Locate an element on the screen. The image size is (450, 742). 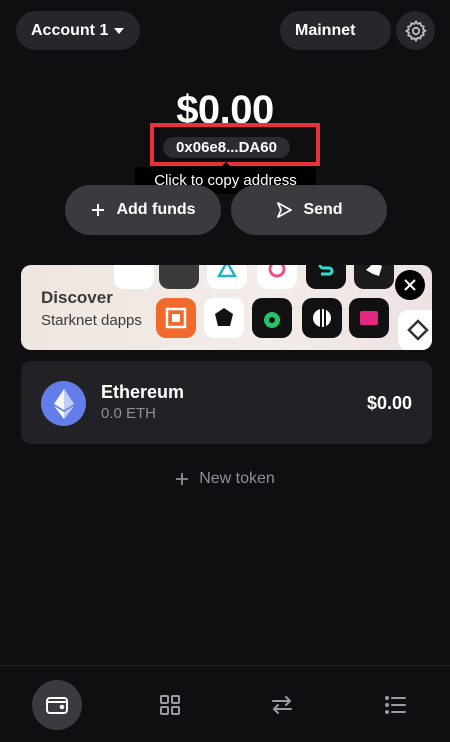
top-bar: Account 1 Mainnet is located at coordinates (225, 31).